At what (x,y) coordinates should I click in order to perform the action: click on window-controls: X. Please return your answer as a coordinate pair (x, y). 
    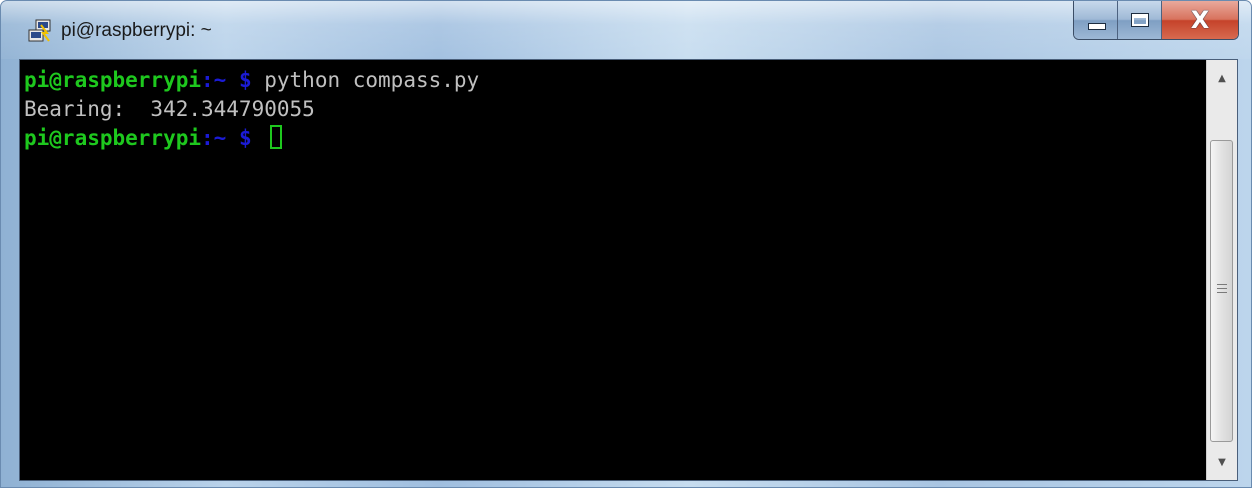
    Looking at the image, I should click on (1156, 20).